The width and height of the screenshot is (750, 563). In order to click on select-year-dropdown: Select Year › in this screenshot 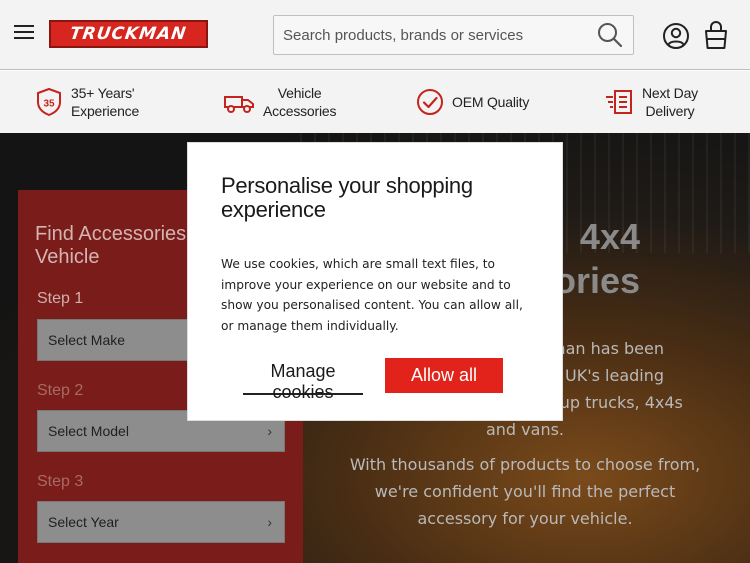, I will do `click(161, 522)`.